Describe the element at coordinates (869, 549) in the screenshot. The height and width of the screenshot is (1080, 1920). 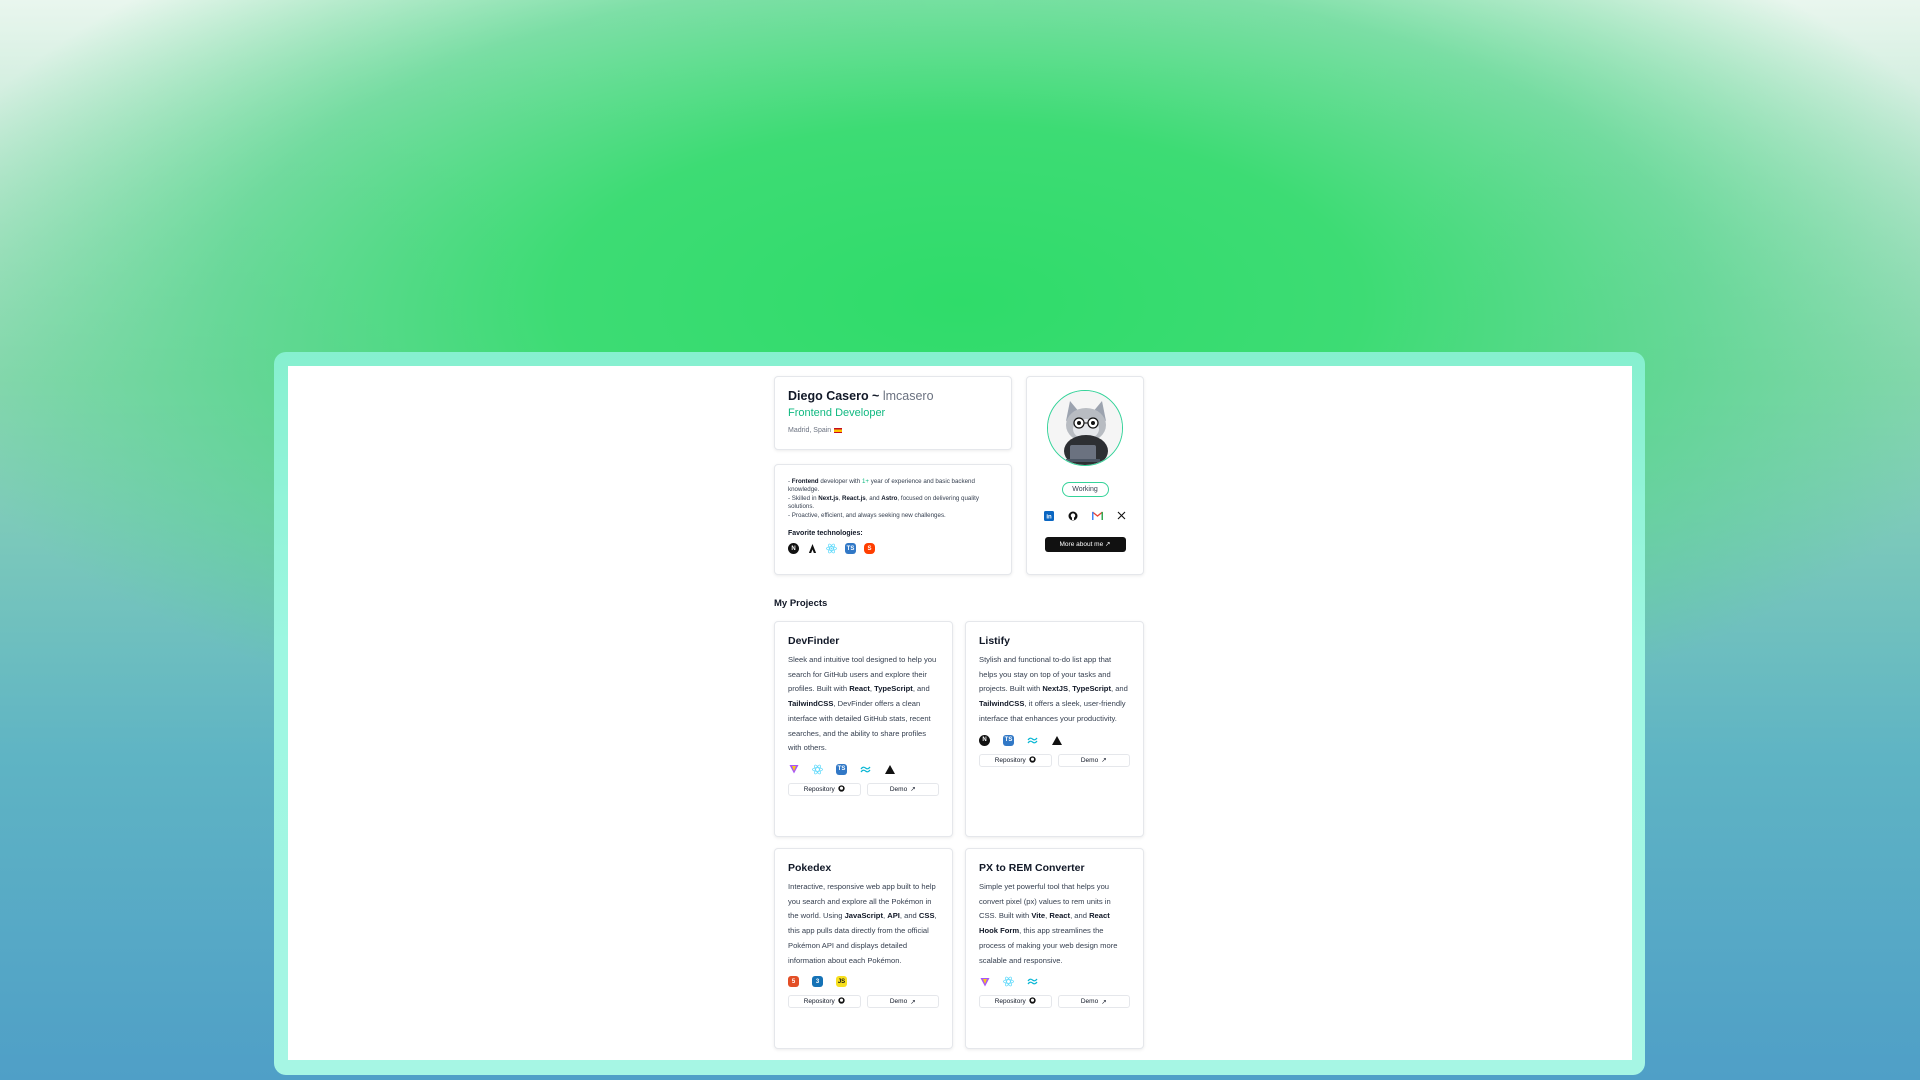
I see `svelte-icon: S` at that location.